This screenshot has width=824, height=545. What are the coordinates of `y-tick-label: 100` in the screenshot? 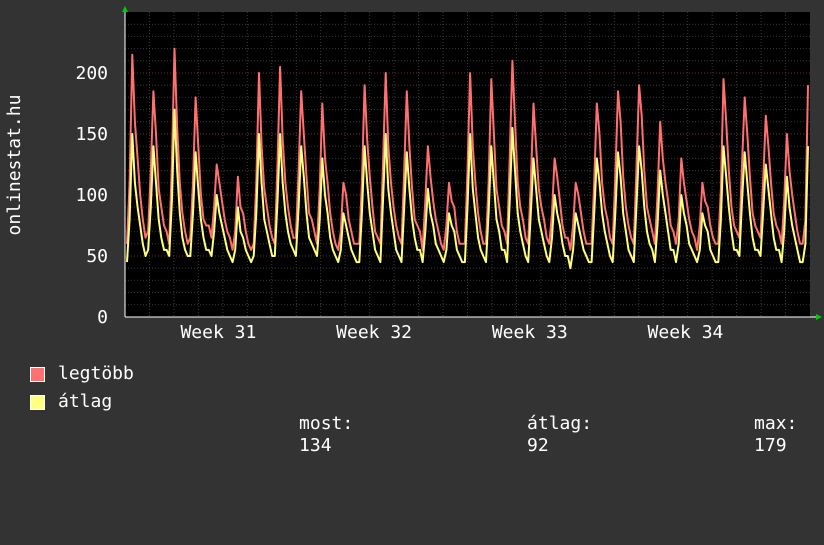 It's located at (91, 195).